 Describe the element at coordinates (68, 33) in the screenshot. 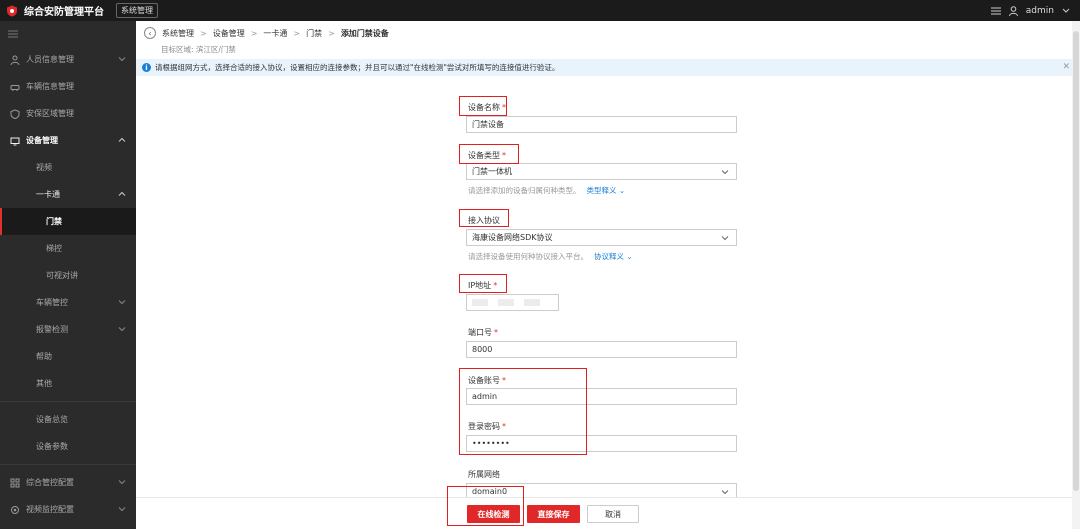

I see `sidebar-collapse` at that location.